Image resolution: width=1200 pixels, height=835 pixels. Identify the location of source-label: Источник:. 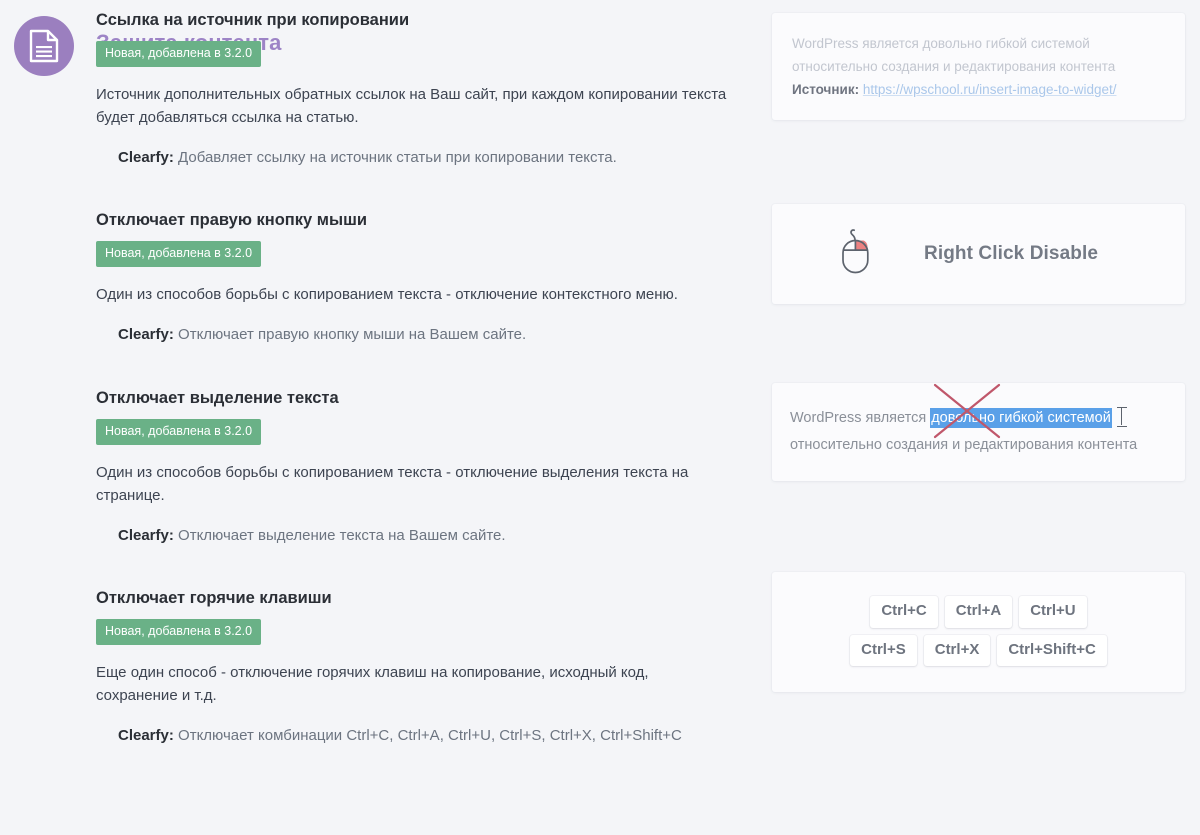
(826, 90).